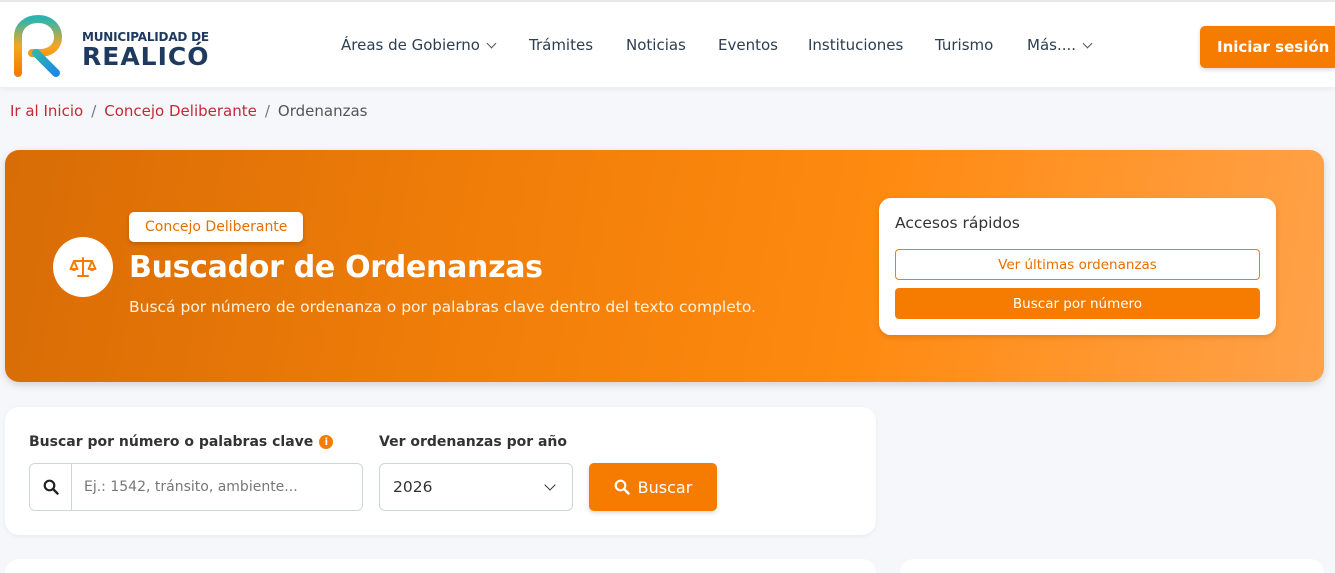  What do you see at coordinates (440, 566) in the screenshot?
I see `results-card` at bounding box center [440, 566].